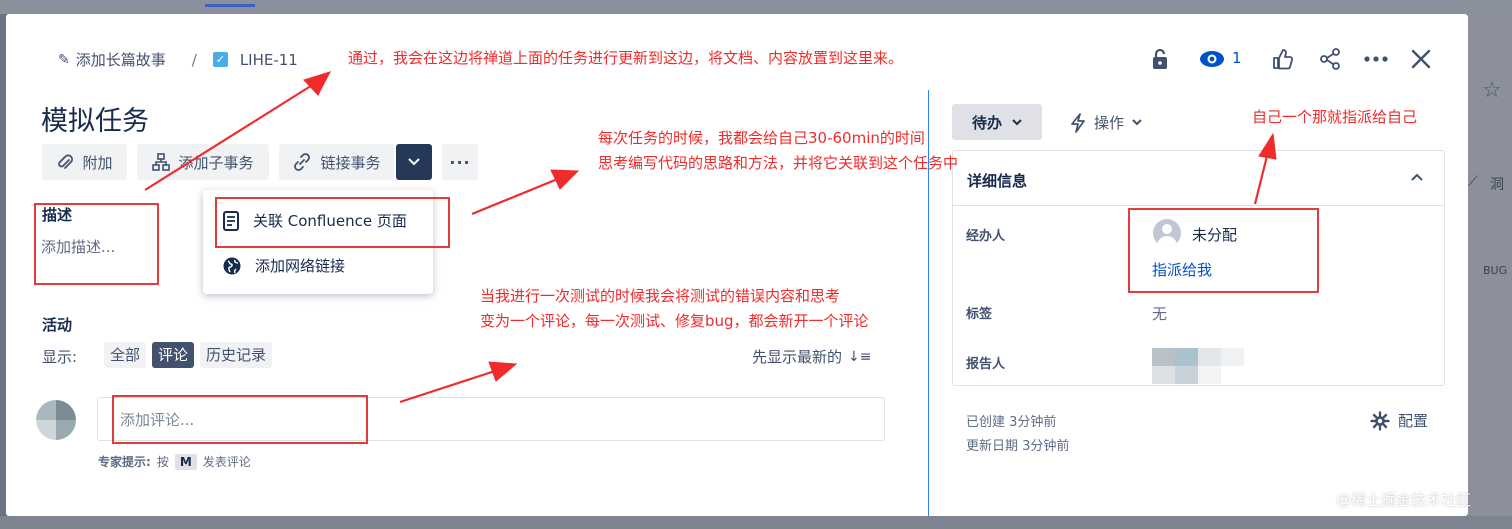 Image resolution: width=1512 pixels, height=529 pixels. What do you see at coordinates (626, 58) in the screenshot?
I see `annotation-top: 通过，我会在这边将禅道上面的任务进行更新到这边，将文档、内容放置到这里来。` at bounding box center [626, 58].